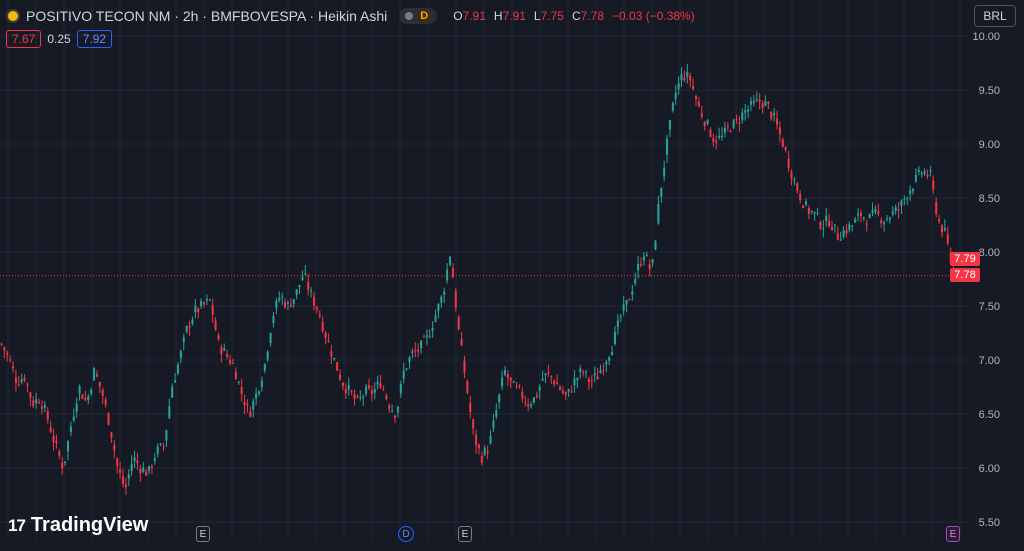  Describe the element at coordinates (576, 16) in the screenshot. I see `ohlc-key: C` at that location.